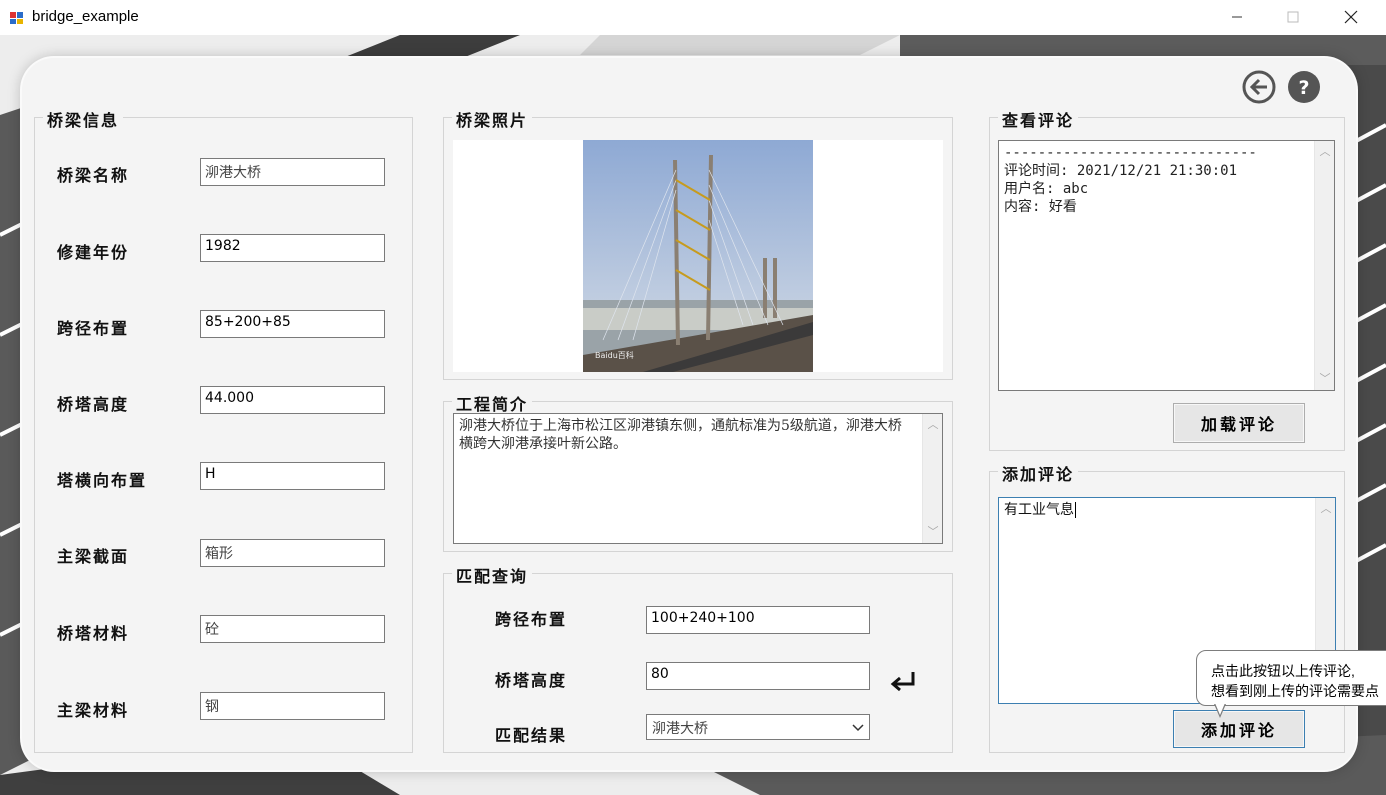  Describe the element at coordinates (531, 680) in the screenshot. I see `match-height-label: 桥塔高度` at that location.